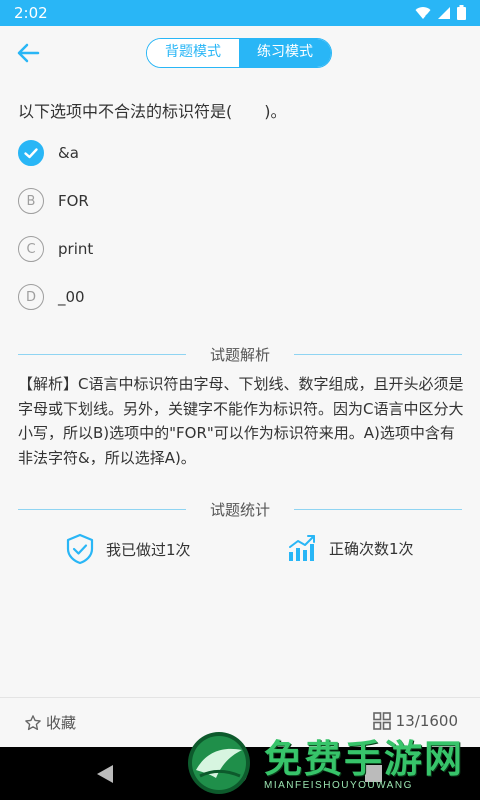 The width and height of the screenshot is (480, 800). Describe the element at coordinates (302, 548) in the screenshot. I see `bar-chart-trend-icon` at that location.